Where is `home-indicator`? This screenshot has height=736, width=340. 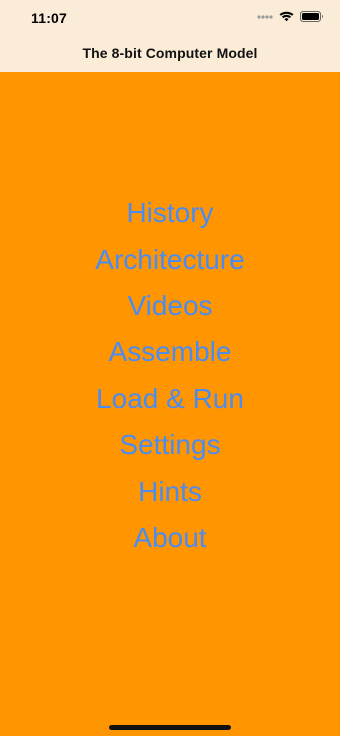 home-indicator is located at coordinates (170, 727).